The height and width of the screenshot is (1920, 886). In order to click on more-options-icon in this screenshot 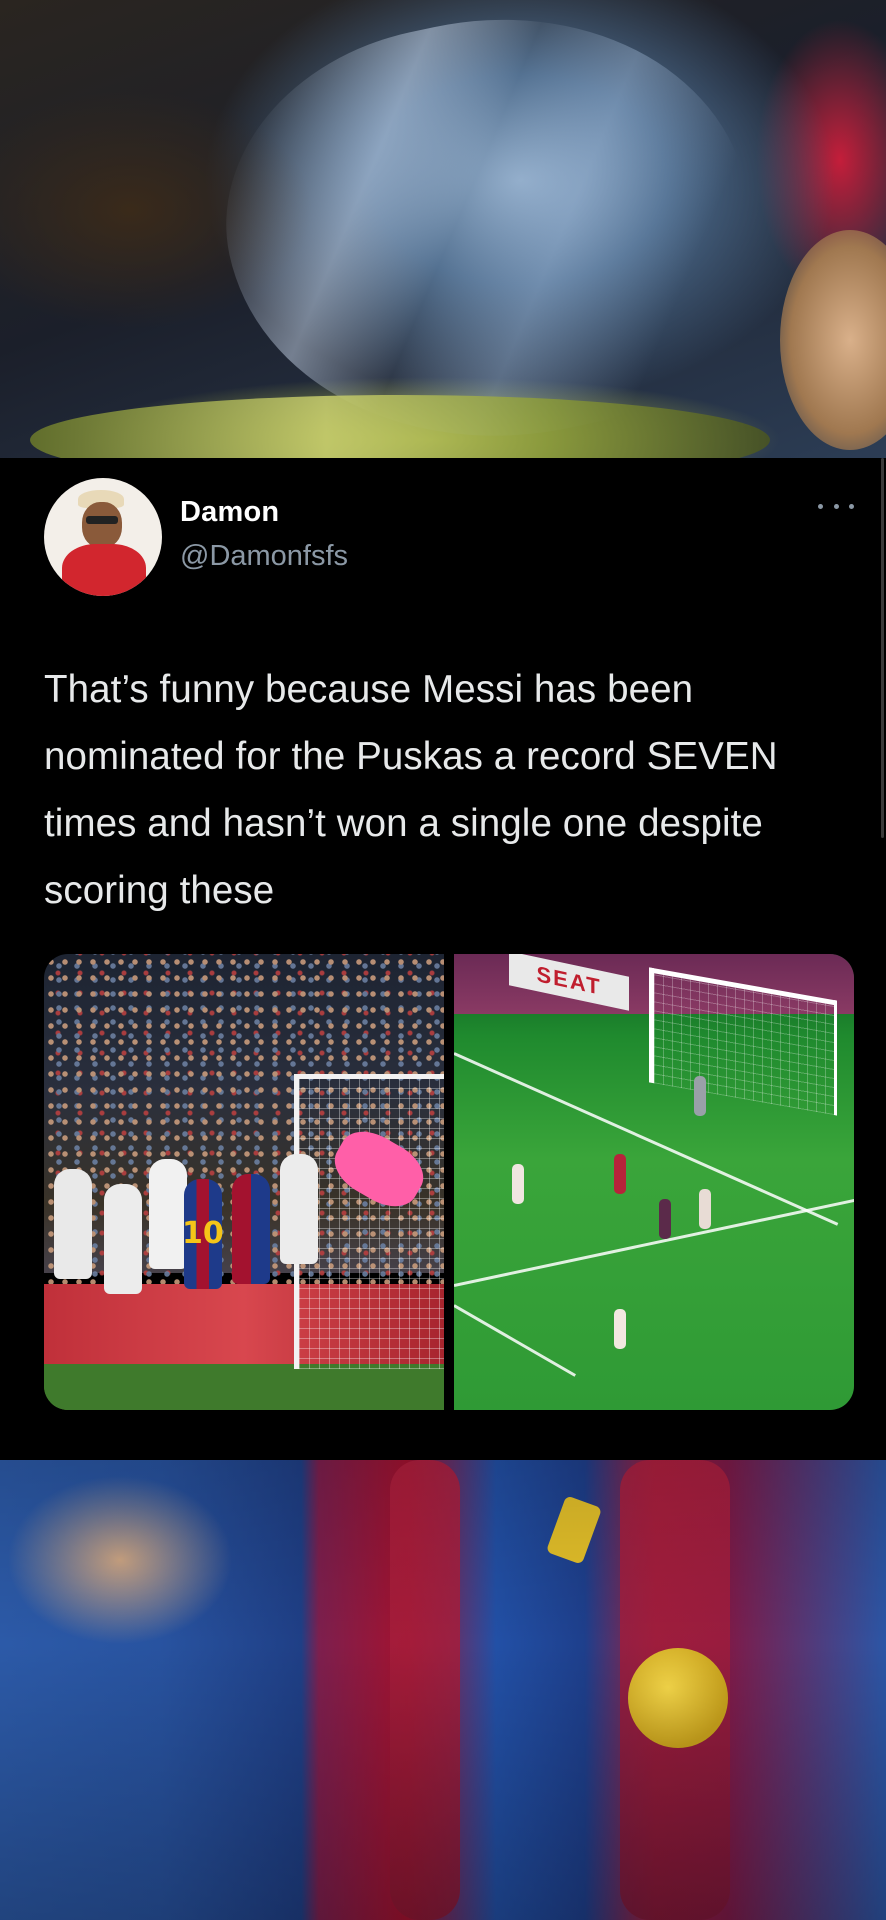, I will do `click(836, 506)`.